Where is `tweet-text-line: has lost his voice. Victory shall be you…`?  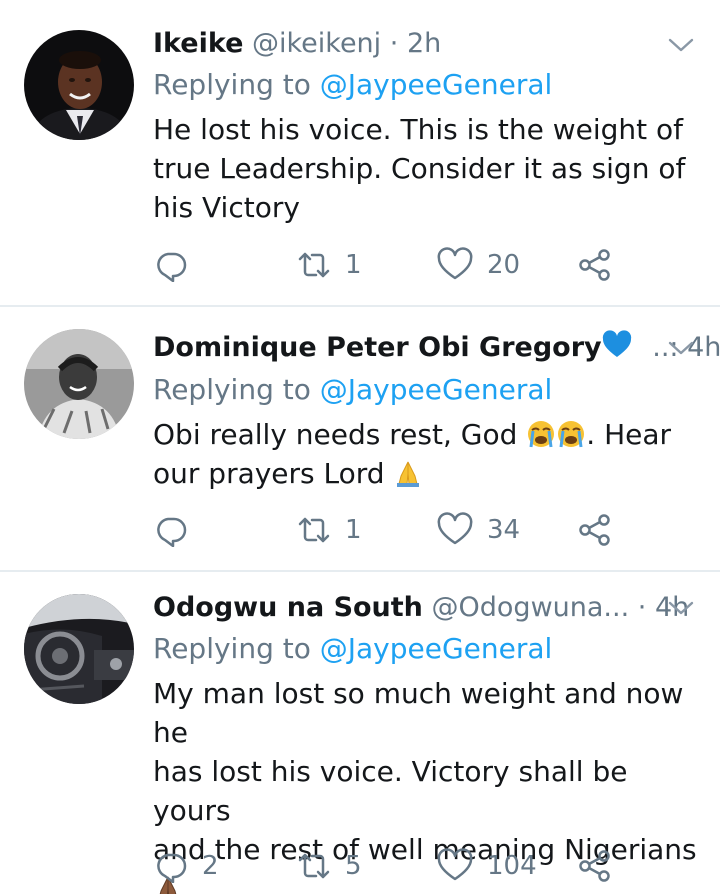 tweet-text-line: has lost his voice. Victory shall be you… is located at coordinates (390, 791).